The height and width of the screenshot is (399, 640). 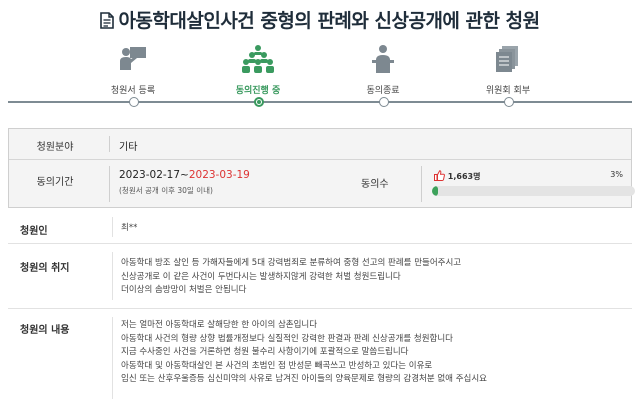 I want to click on body-line: 저는 얼마전 아동학대로 살해당한 한 아이의 삼촌입니다, so click(x=219, y=325).